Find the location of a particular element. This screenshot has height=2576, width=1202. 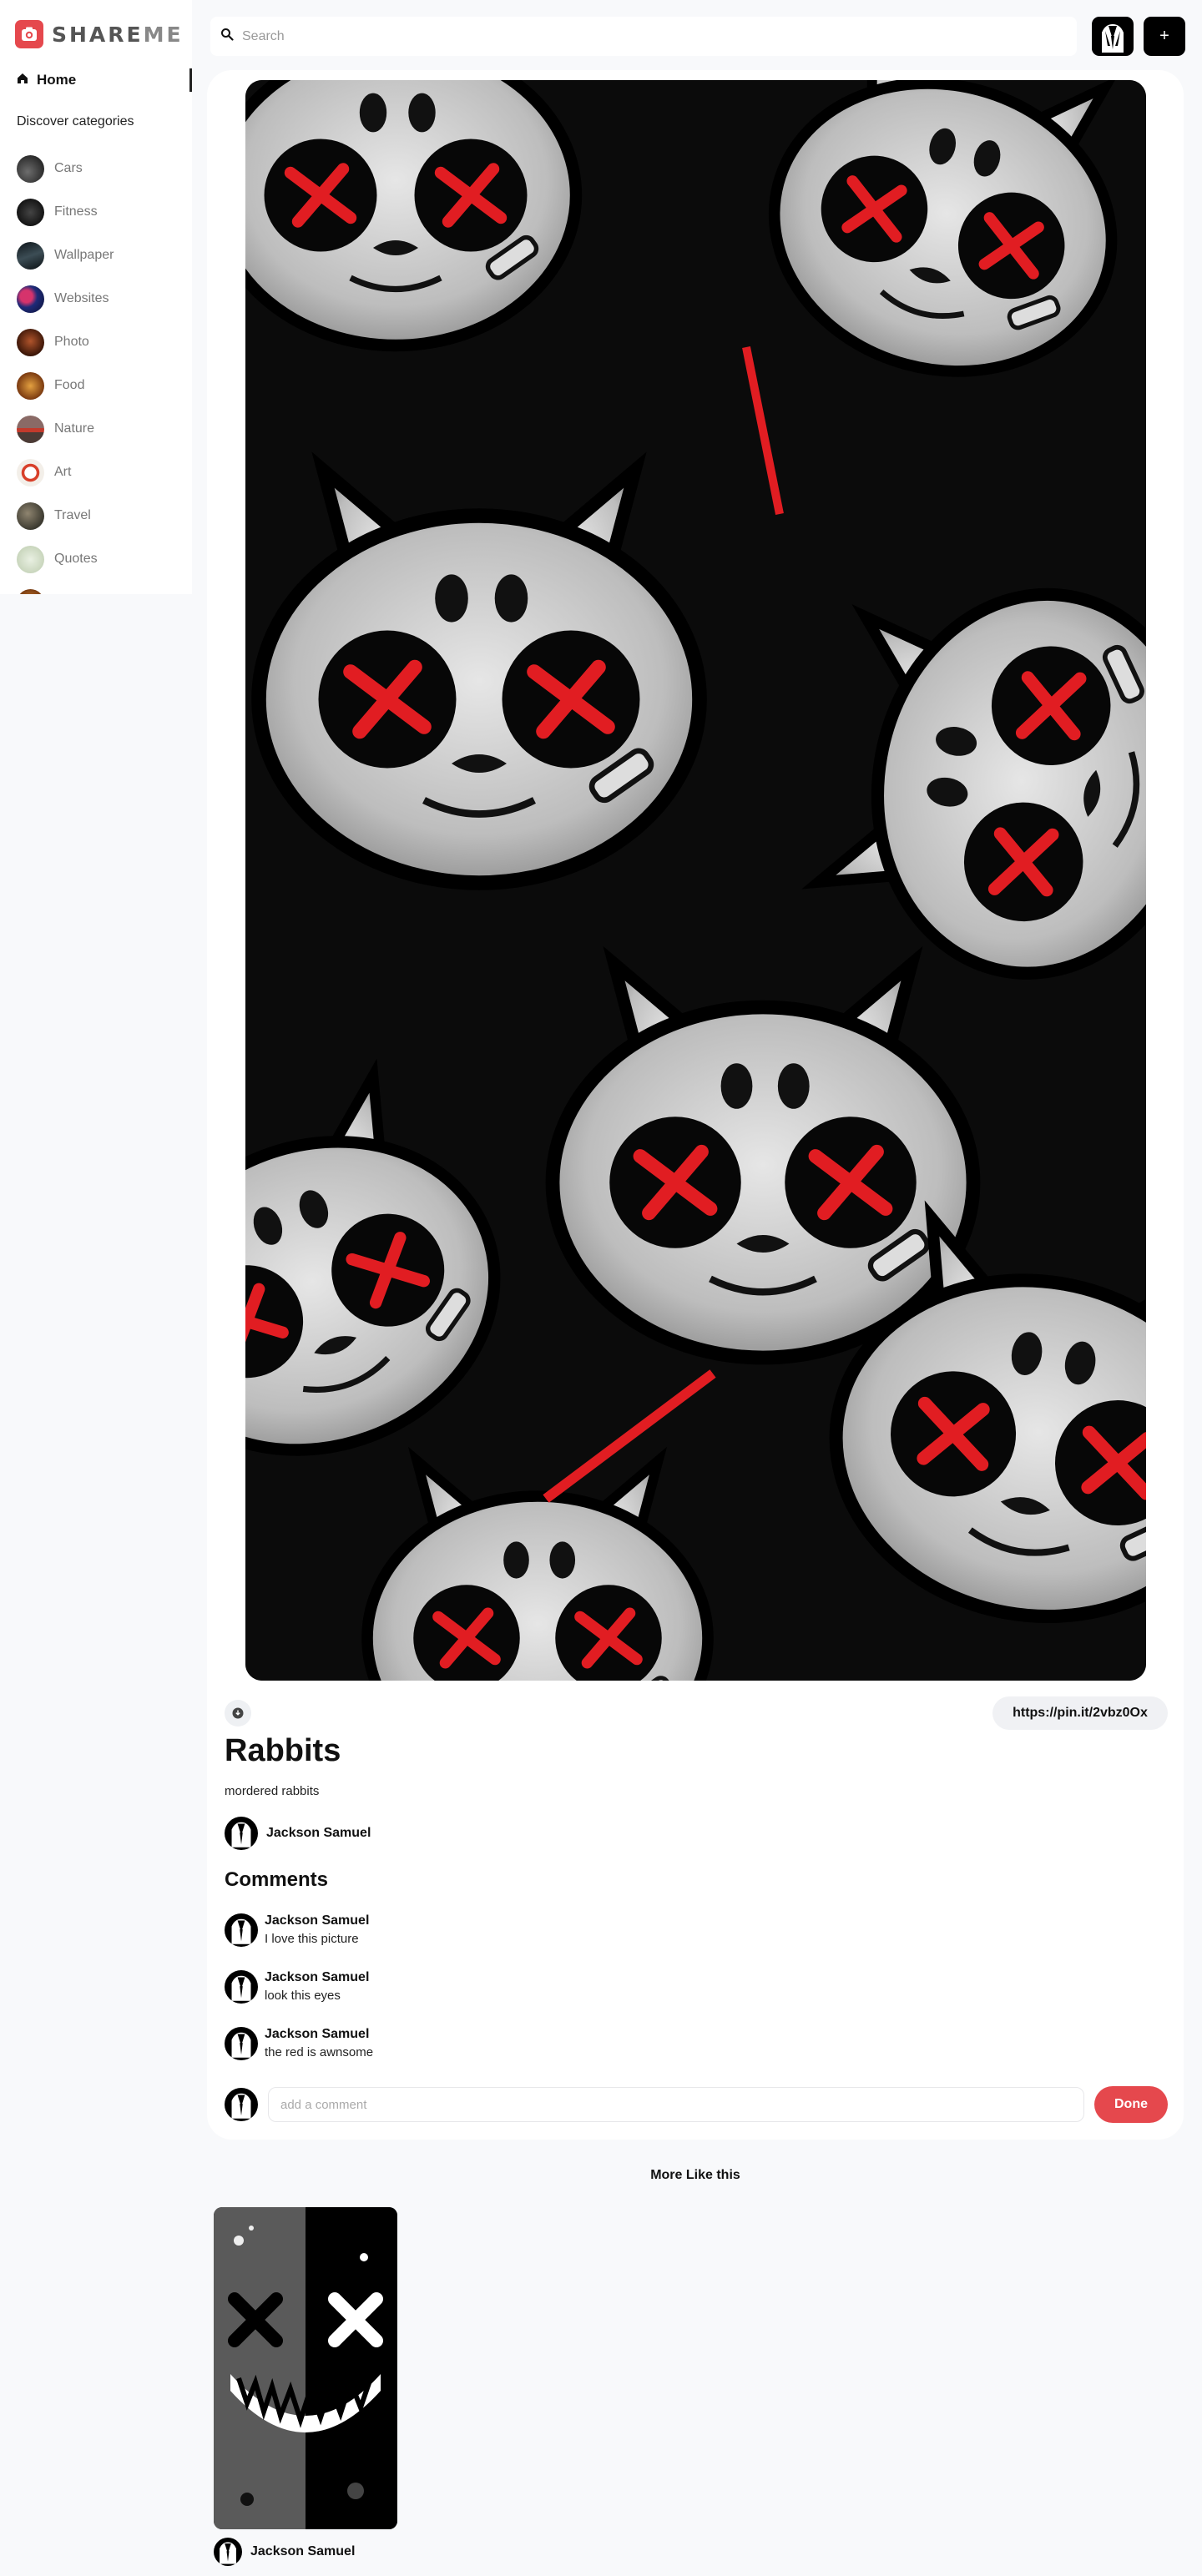

sidebar-item-nature: Nature is located at coordinates (66, 429).